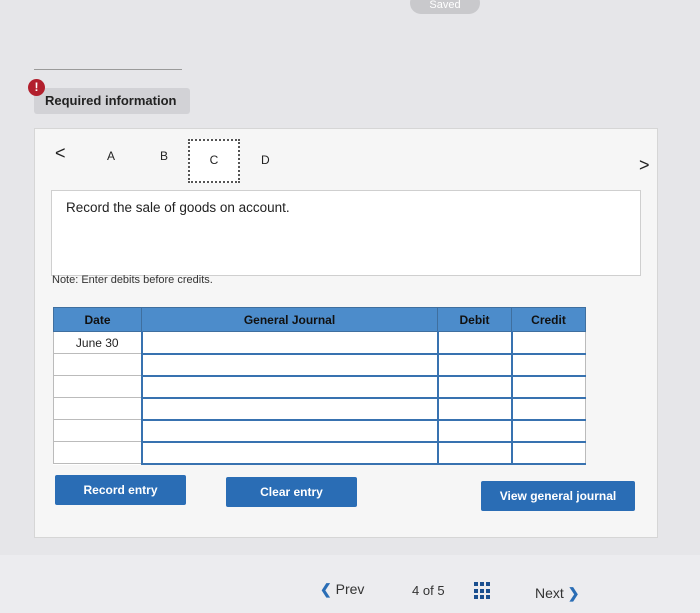 The height and width of the screenshot is (613, 700). I want to click on chevron-right-icon: >, so click(644, 165).